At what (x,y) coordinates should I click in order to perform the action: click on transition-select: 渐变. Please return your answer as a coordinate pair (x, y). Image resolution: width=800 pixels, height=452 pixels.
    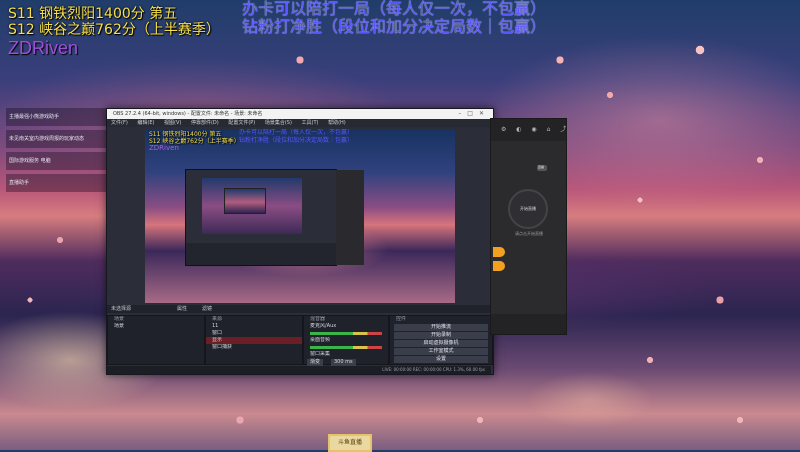
    Looking at the image, I should click on (315, 362).